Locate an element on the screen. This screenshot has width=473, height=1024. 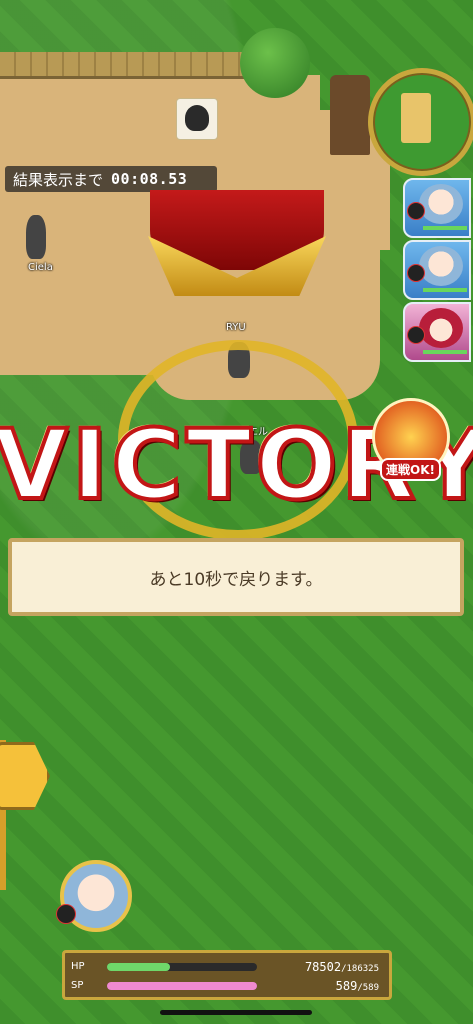
result-countdown: 結果表示まで 00:08.53 is located at coordinates (111, 179).